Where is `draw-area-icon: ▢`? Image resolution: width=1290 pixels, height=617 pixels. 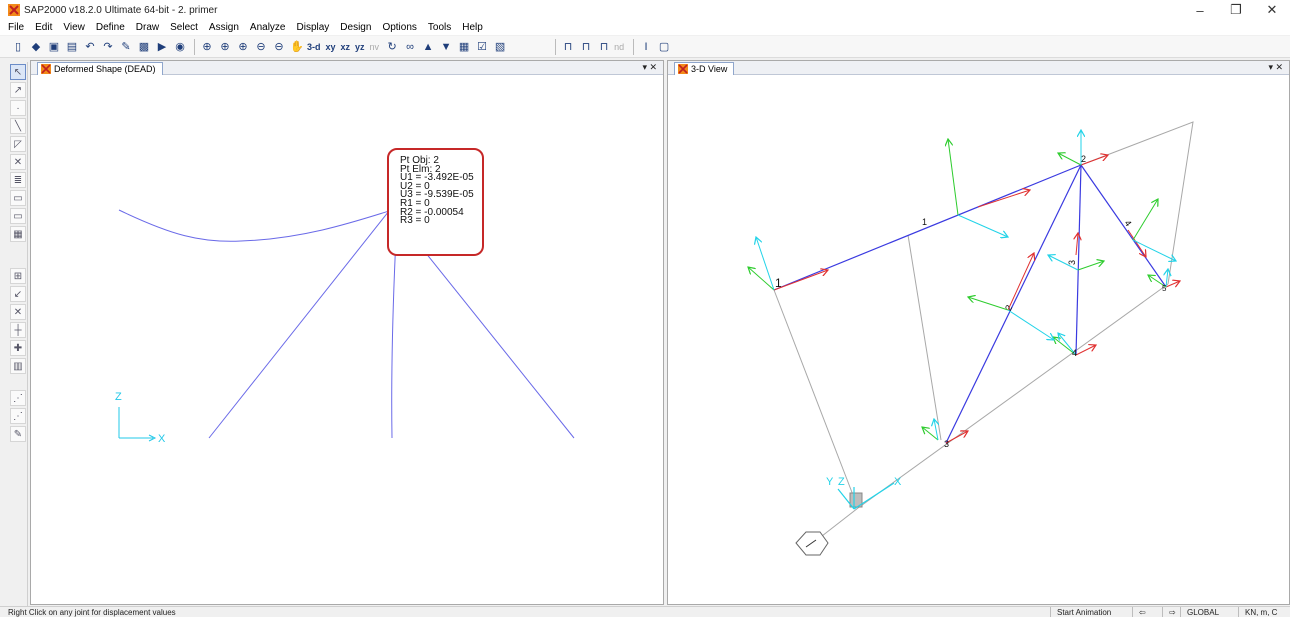 draw-area-icon: ▢ is located at coordinates (664, 47).